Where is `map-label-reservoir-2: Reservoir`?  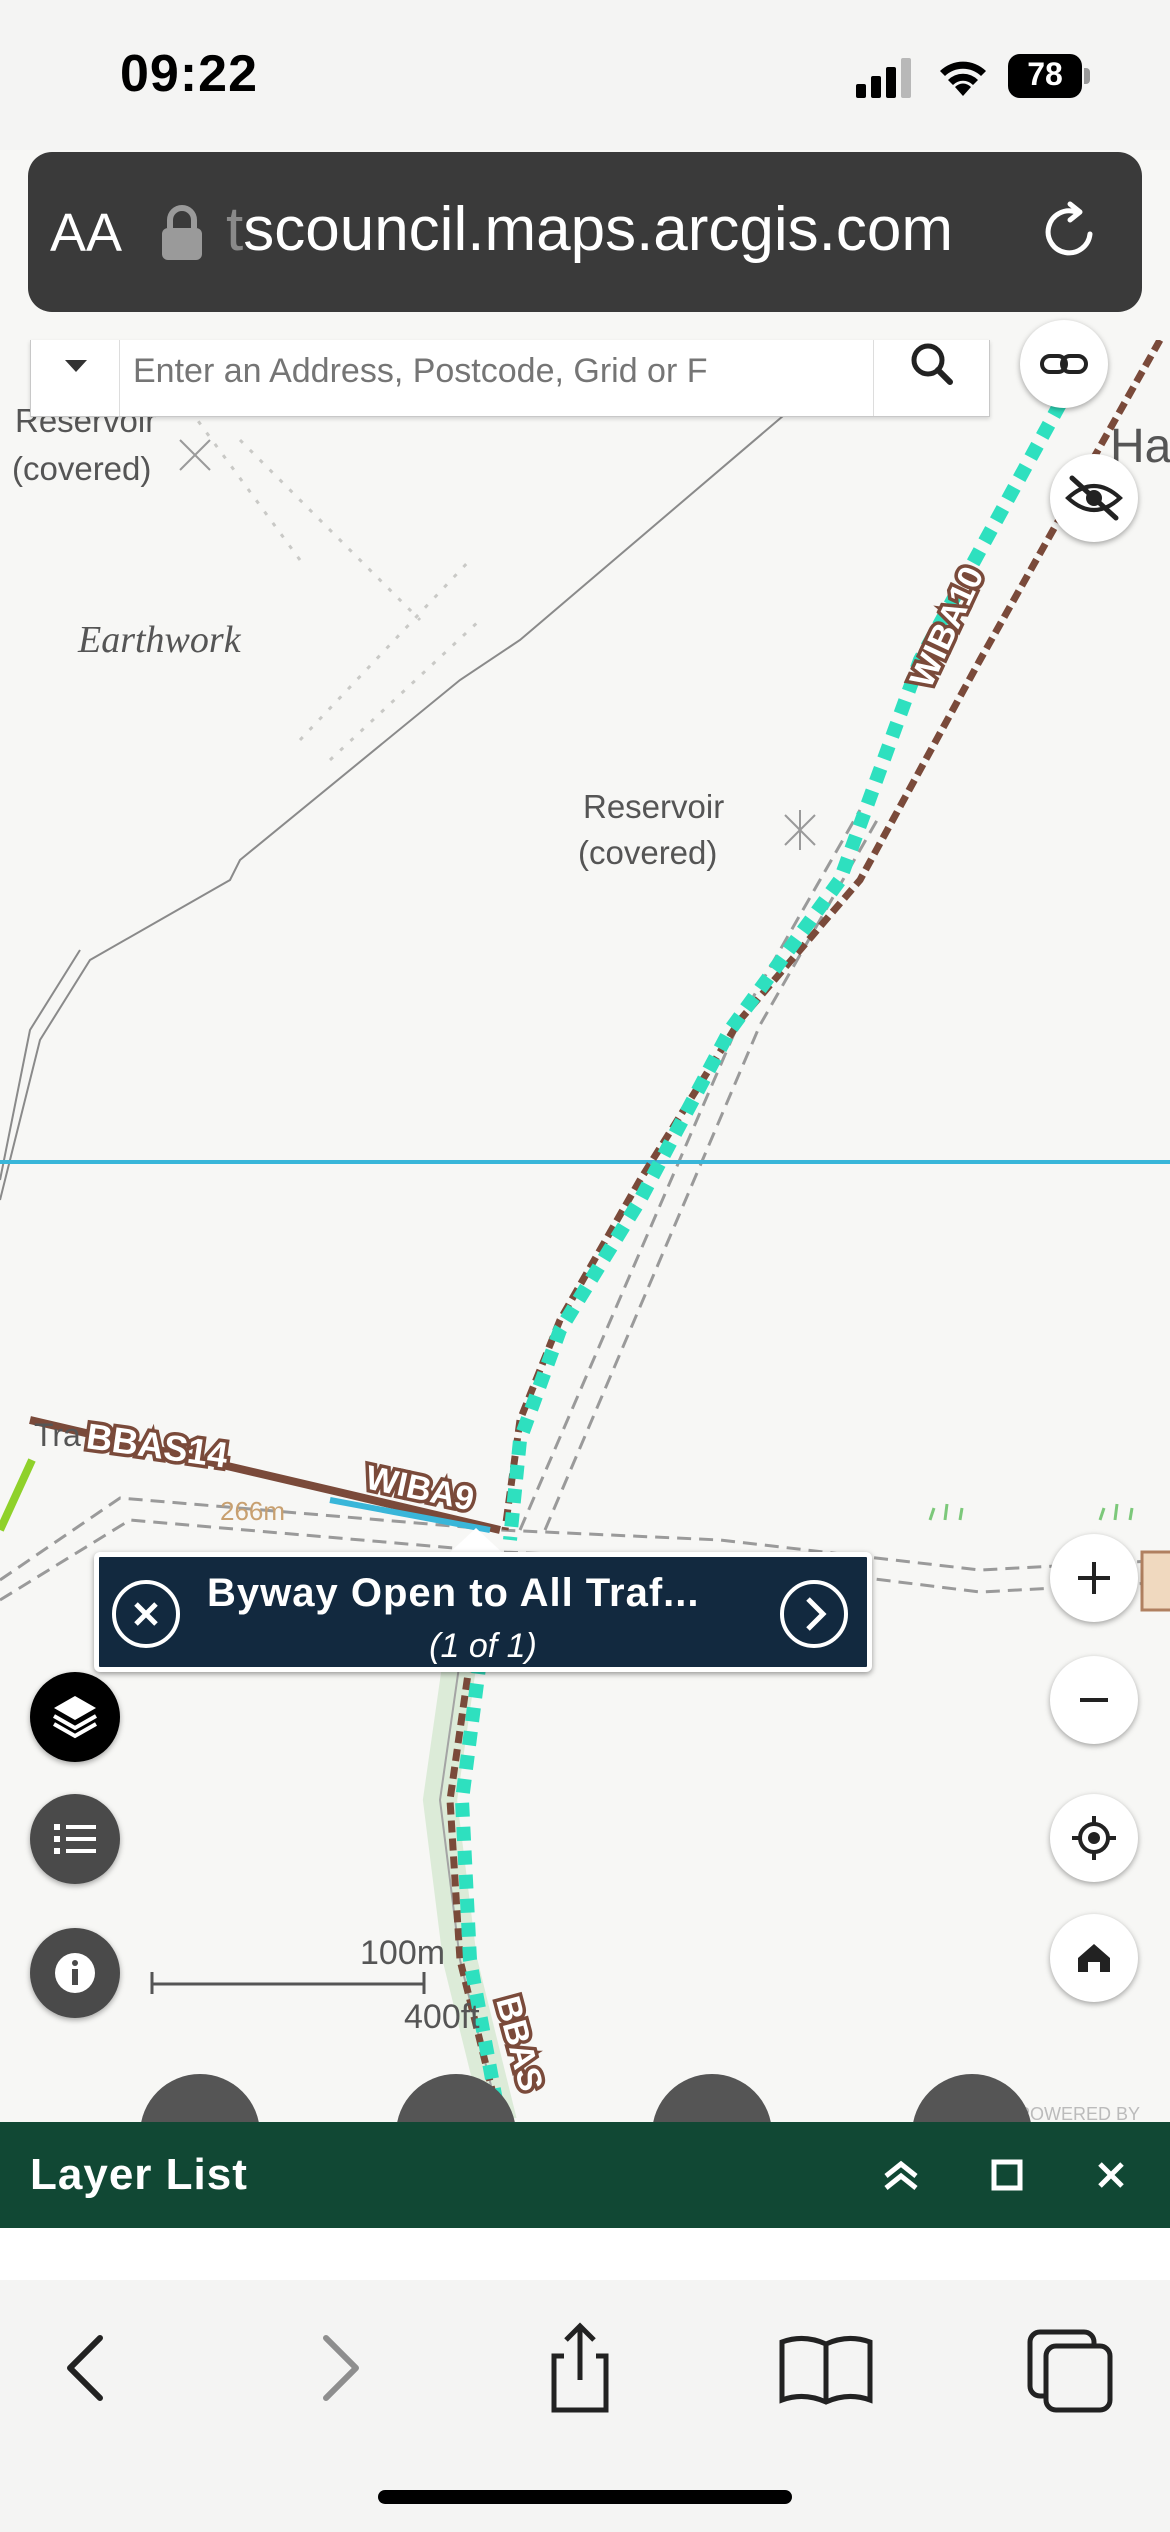 map-label-reservoir-2: Reservoir is located at coordinates (653, 806).